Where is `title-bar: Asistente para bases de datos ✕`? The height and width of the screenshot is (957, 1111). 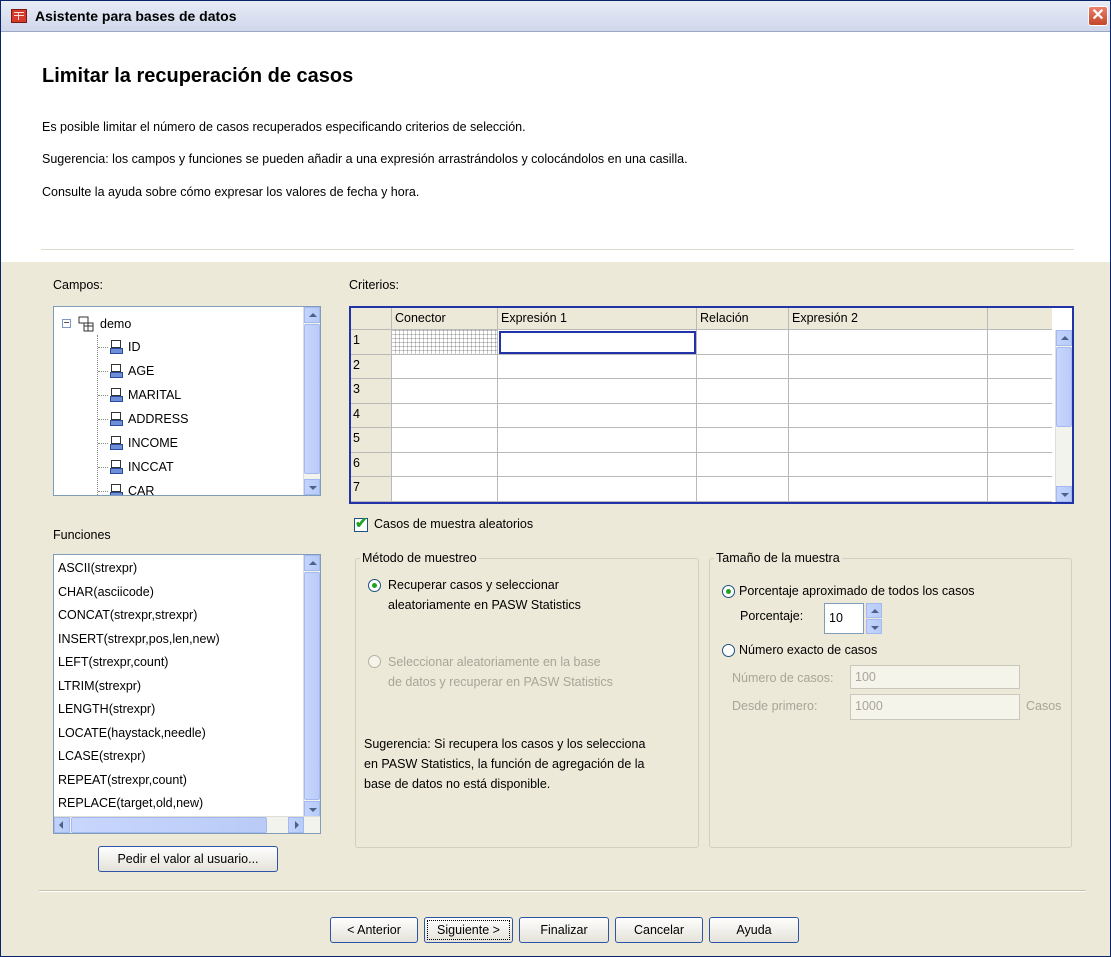
title-bar: Asistente para bases de datos ✕ is located at coordinates (555, 16).